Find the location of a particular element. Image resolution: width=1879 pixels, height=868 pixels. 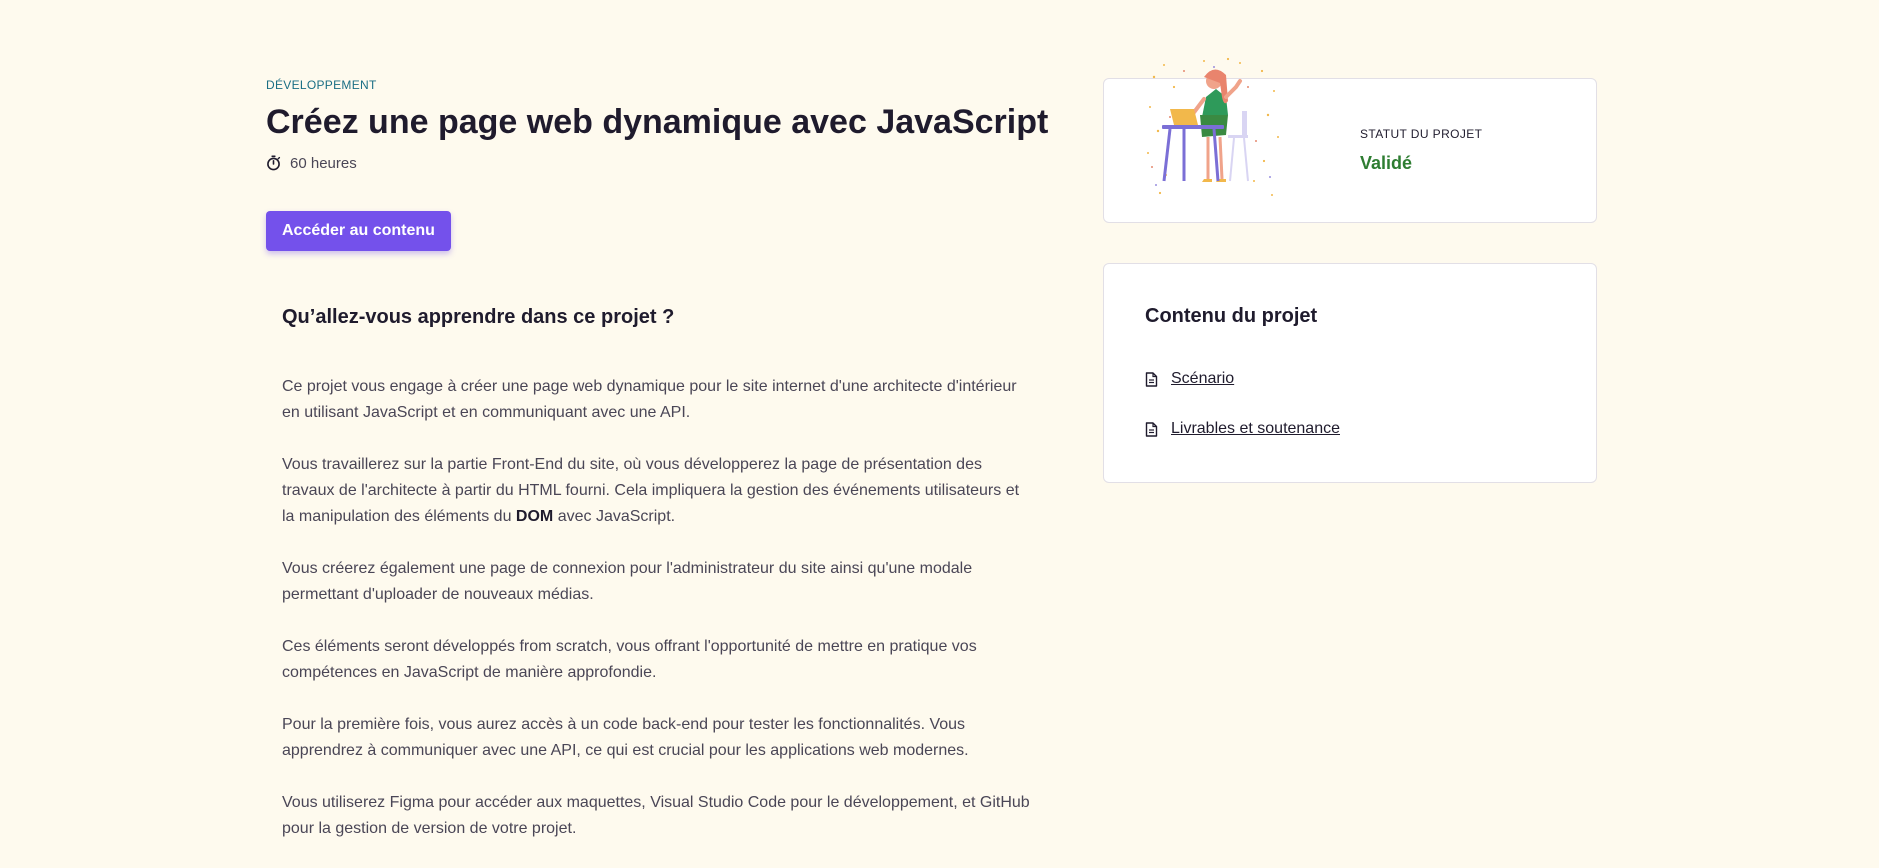

content-link: Scénario is located at coordinates (1202, 379).